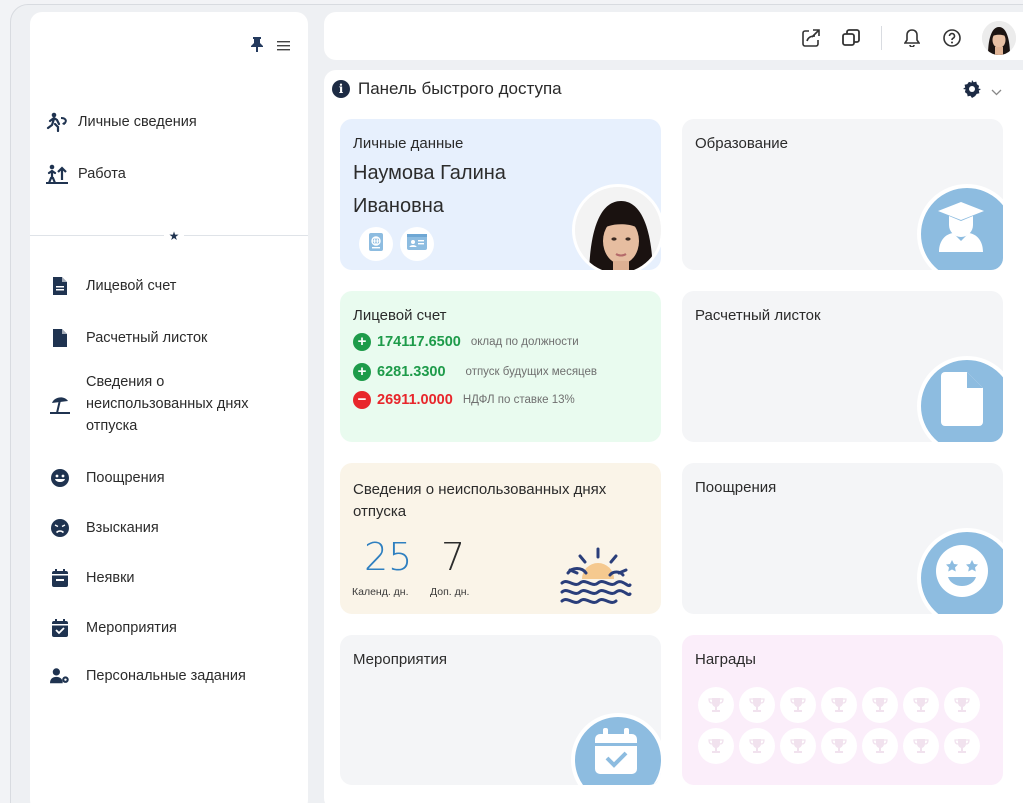  Describe the element at coordinates (842, 538) in the screenshot. I see `card-encouragements: Поощрения` at that location.